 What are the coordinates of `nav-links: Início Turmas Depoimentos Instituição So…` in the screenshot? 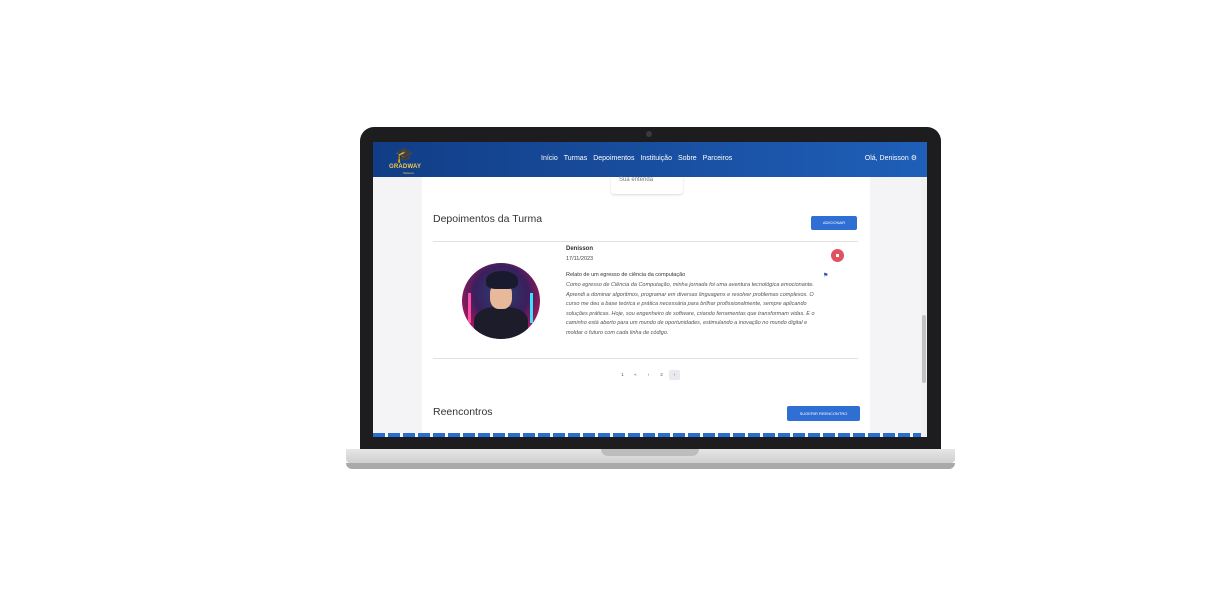 It's located at (636, 158).